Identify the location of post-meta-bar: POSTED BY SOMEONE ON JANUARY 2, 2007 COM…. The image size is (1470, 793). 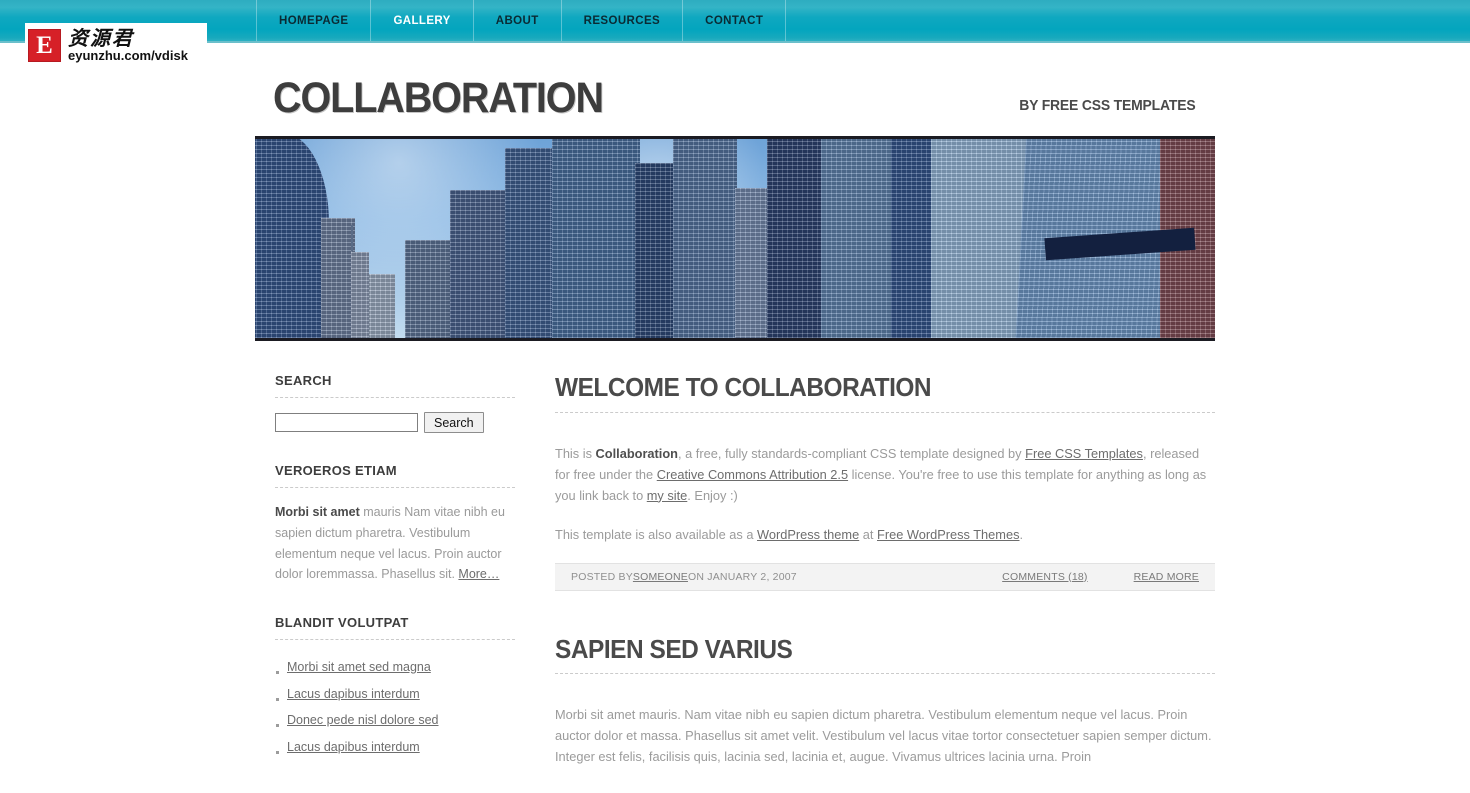
(885, 576).